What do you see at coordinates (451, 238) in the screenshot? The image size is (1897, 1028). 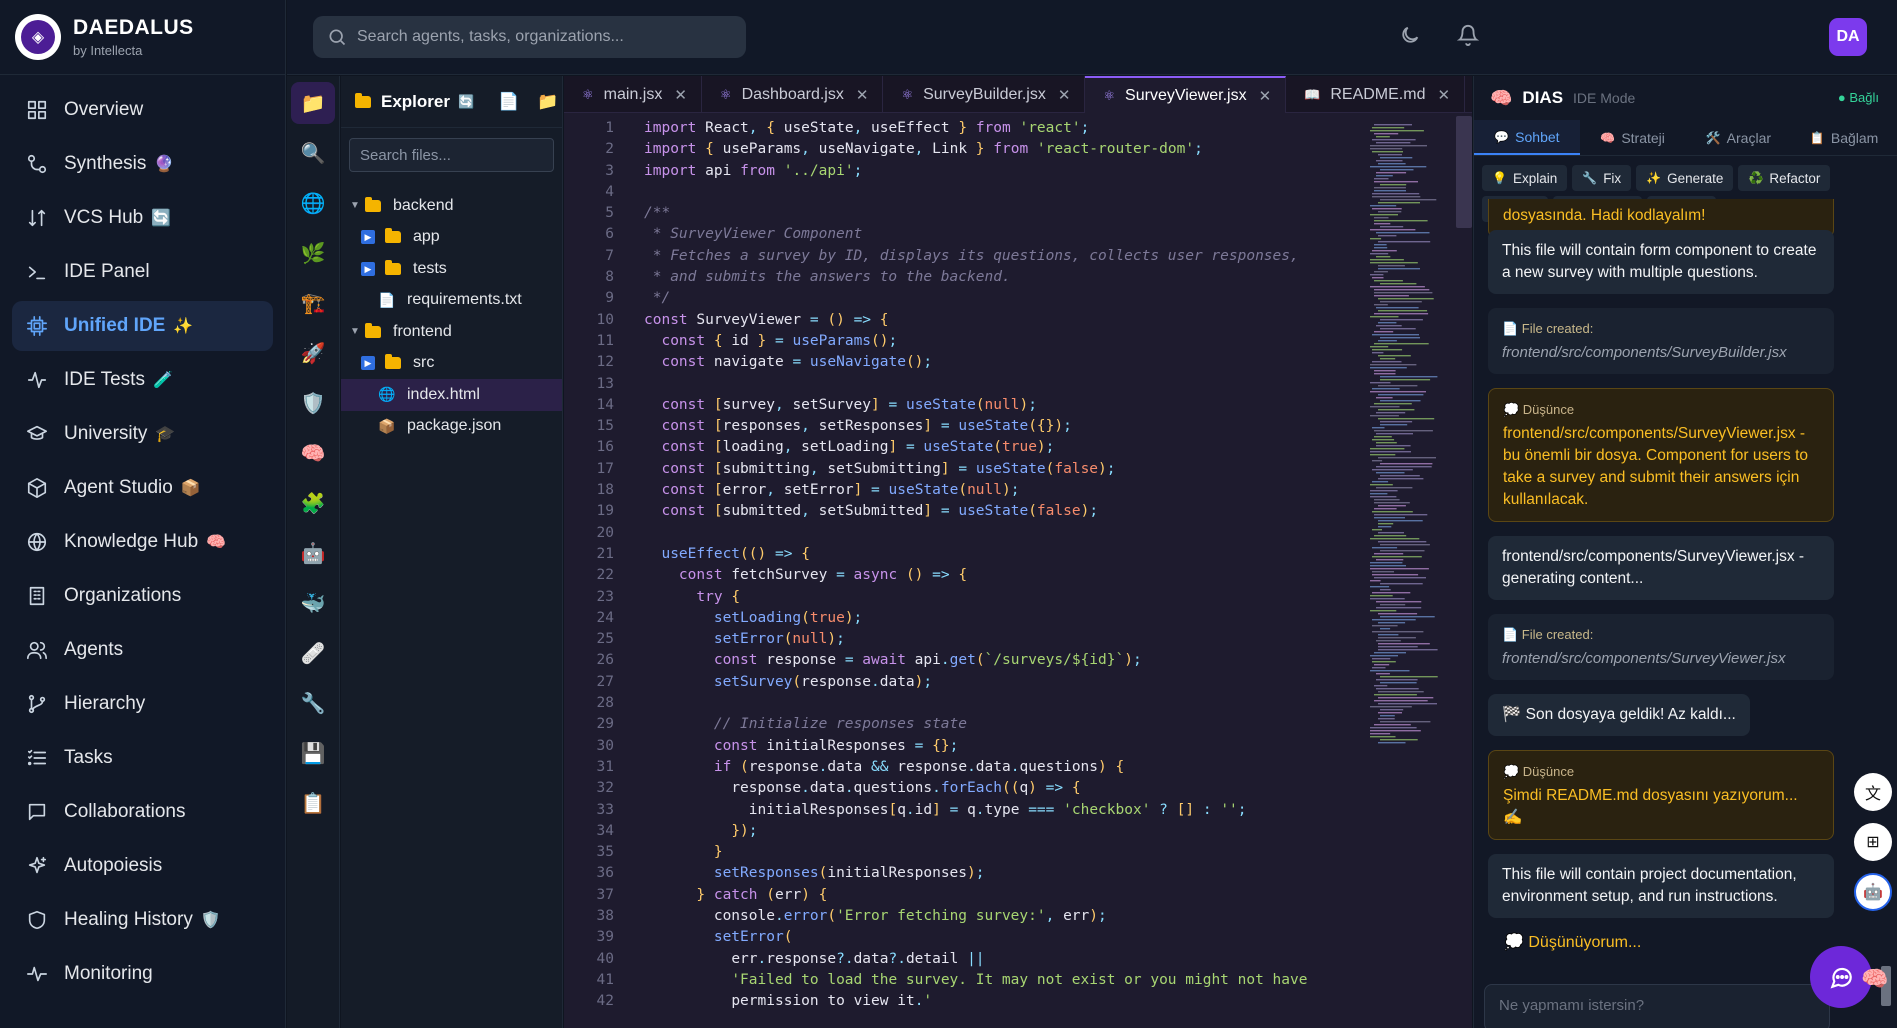 I see `tree-item-app: ▶ app` at bounding box center [451, 238].